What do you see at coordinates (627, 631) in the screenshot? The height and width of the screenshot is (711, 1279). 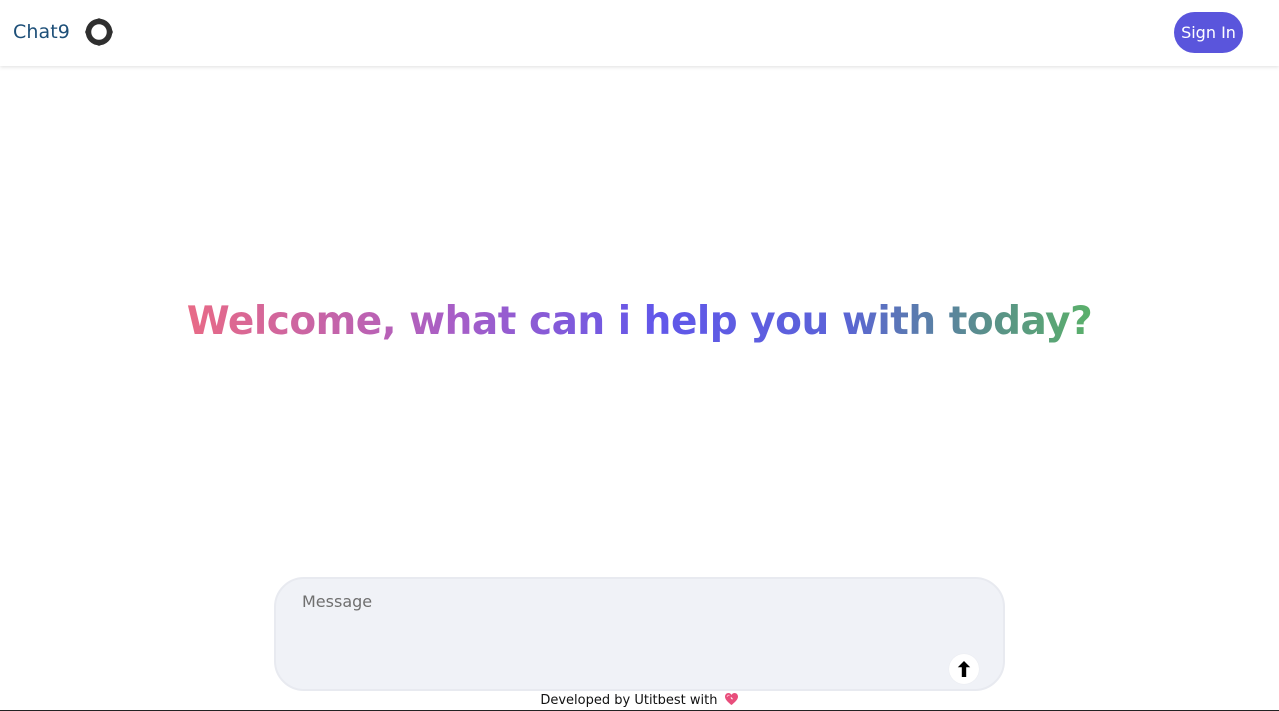 I see `message-input` at bounding box center [627, 631].